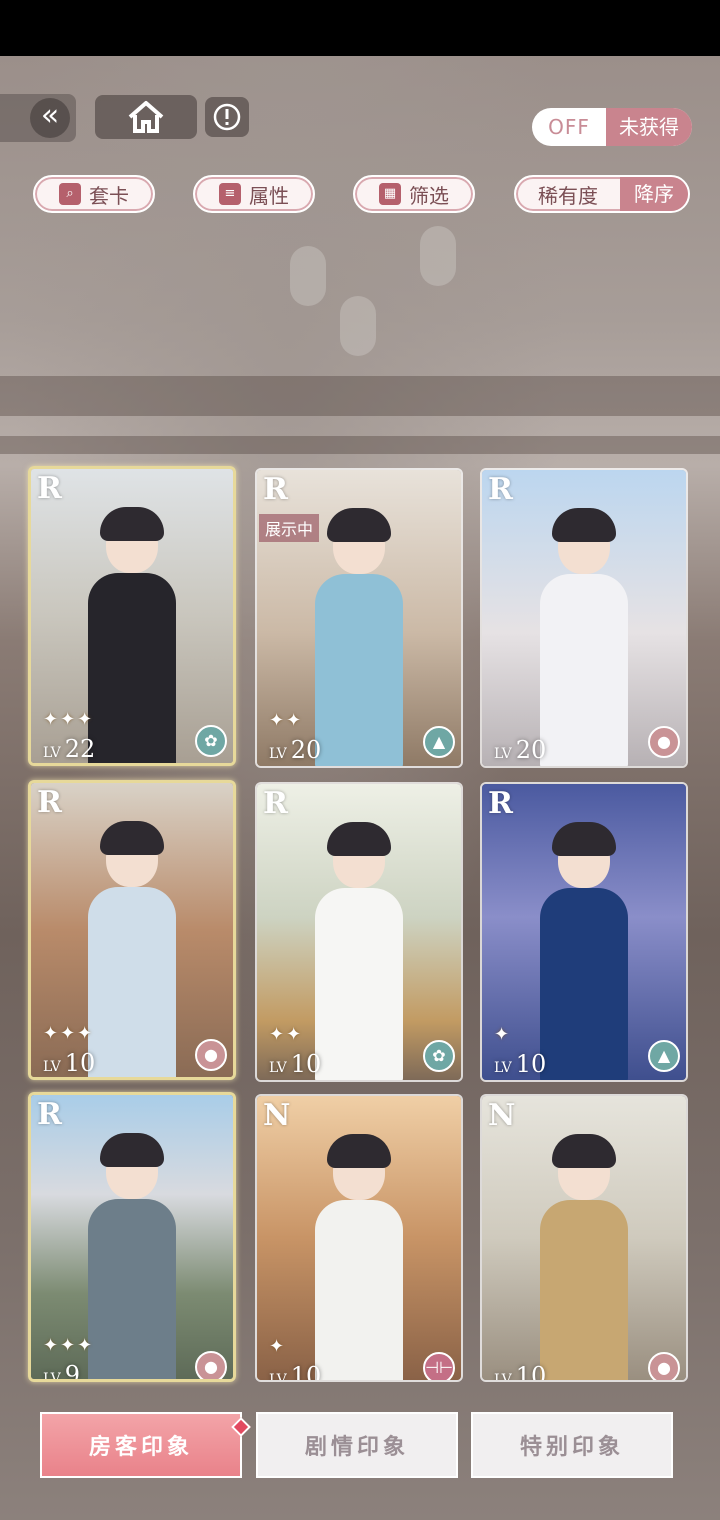 Image resolution: width=720 pixels, height=1520 pixels. I want to click on list-search-icon: ≡, so click(230, 194).